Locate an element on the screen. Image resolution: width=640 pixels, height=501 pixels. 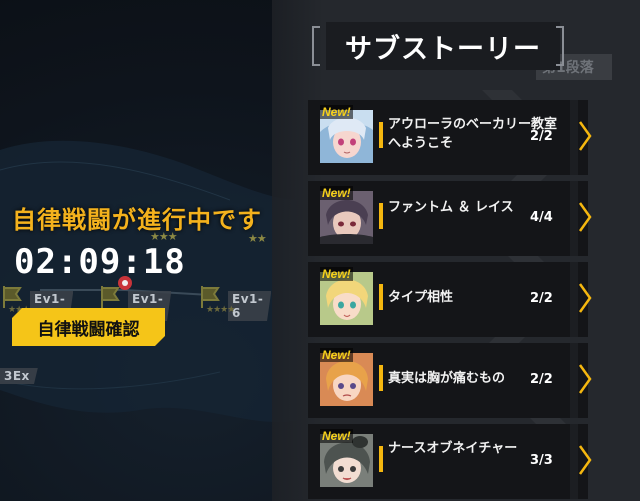
panel-header: 第1段落 サブストーリー is located at coordinates (465, 49).